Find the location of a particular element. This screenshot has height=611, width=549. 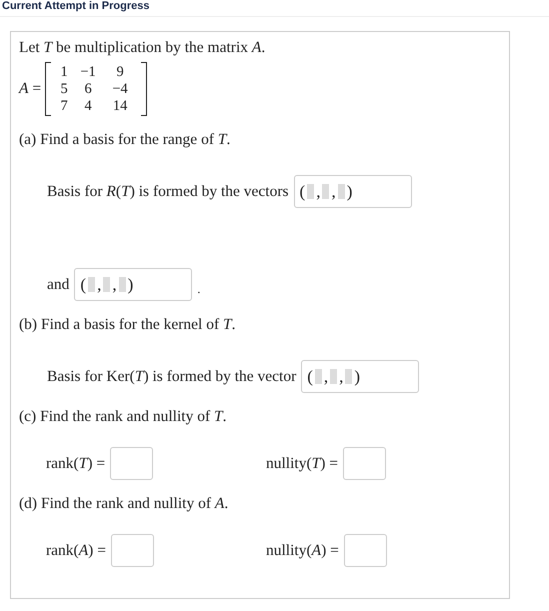

matrix-entry: 6 is located at coordinates (88, 89).